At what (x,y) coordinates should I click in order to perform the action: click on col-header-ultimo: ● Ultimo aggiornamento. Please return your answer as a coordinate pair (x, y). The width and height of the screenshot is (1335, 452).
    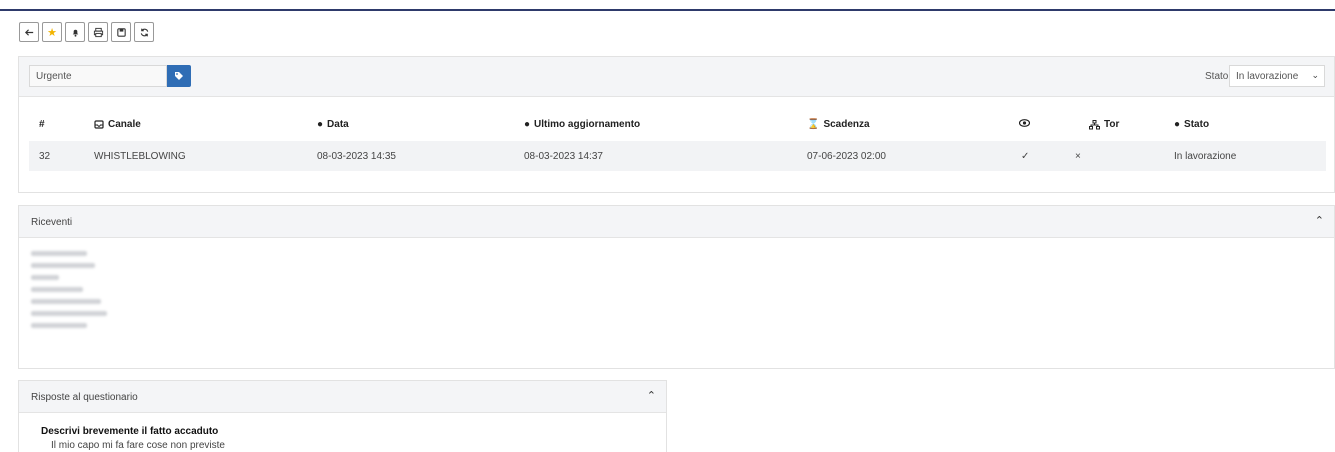
    Looking at the image, I should click on (582, 124).